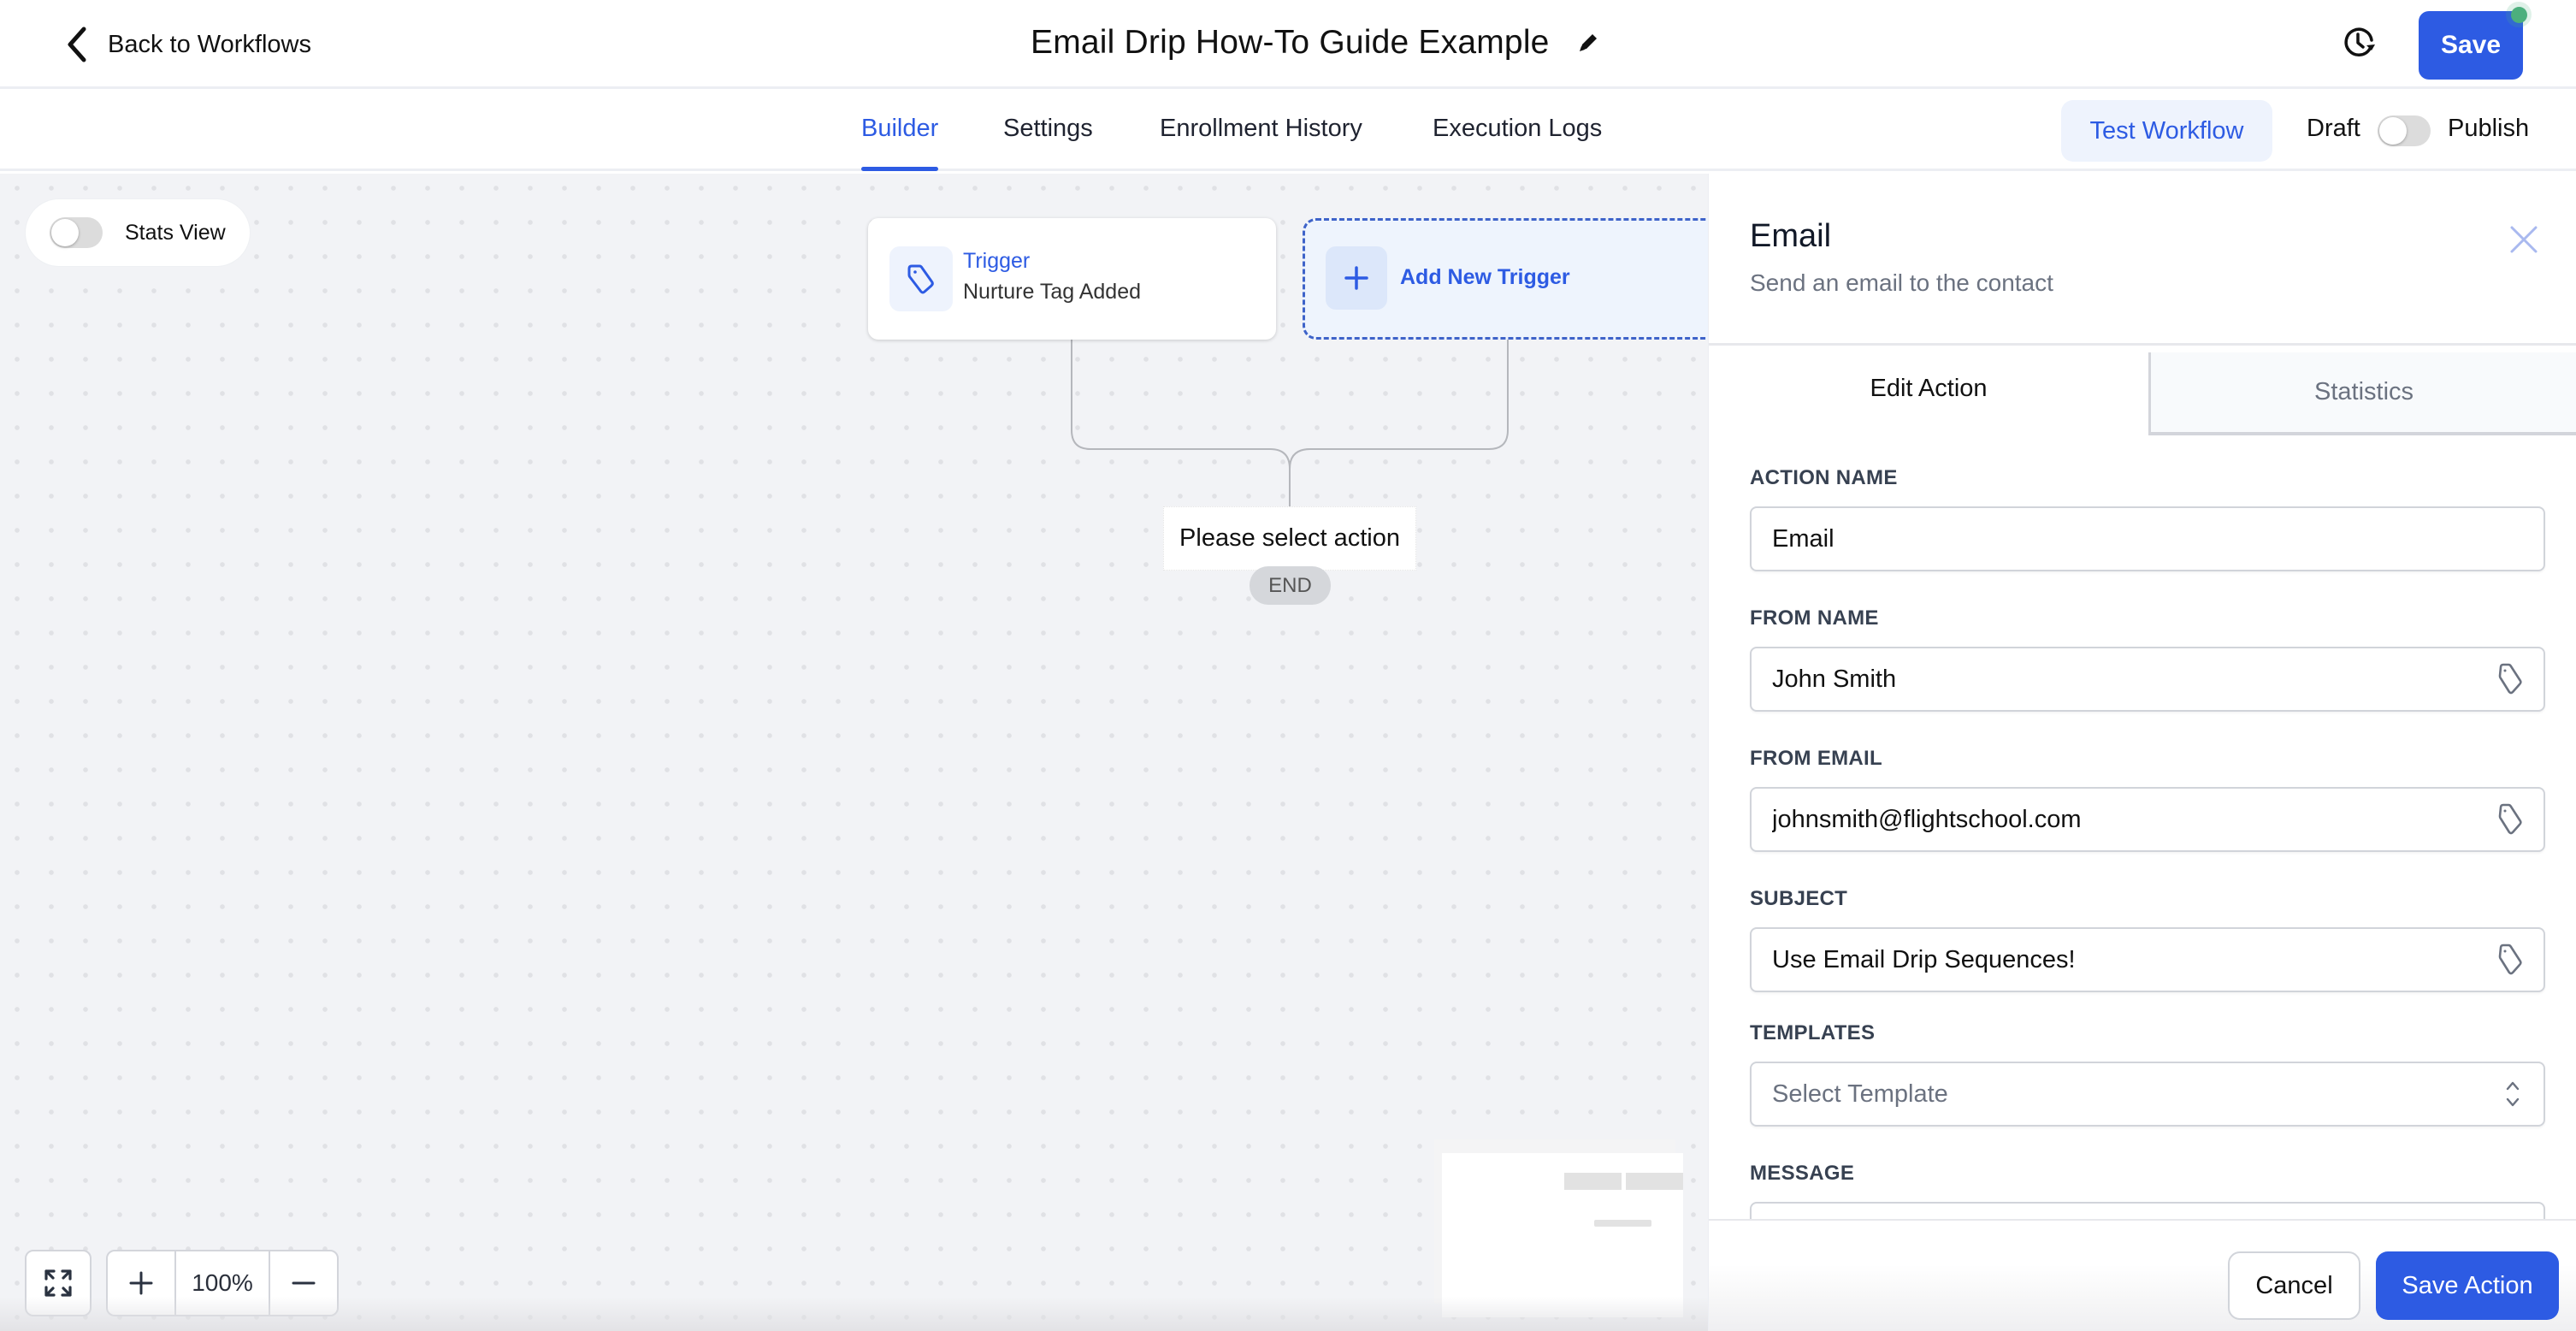 The width and height of the screenshot is (2576, 1331). I want to click on workflow-title-group: Email Drip How-To Guide Example, so click(1316, 42).